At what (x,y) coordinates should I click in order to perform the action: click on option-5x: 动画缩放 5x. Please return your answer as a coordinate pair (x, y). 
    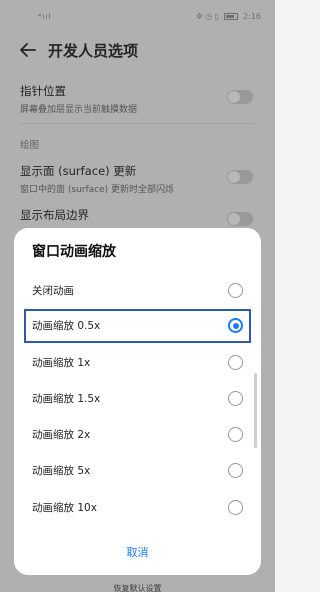
    Looking at the image, I should click on (137, 471).